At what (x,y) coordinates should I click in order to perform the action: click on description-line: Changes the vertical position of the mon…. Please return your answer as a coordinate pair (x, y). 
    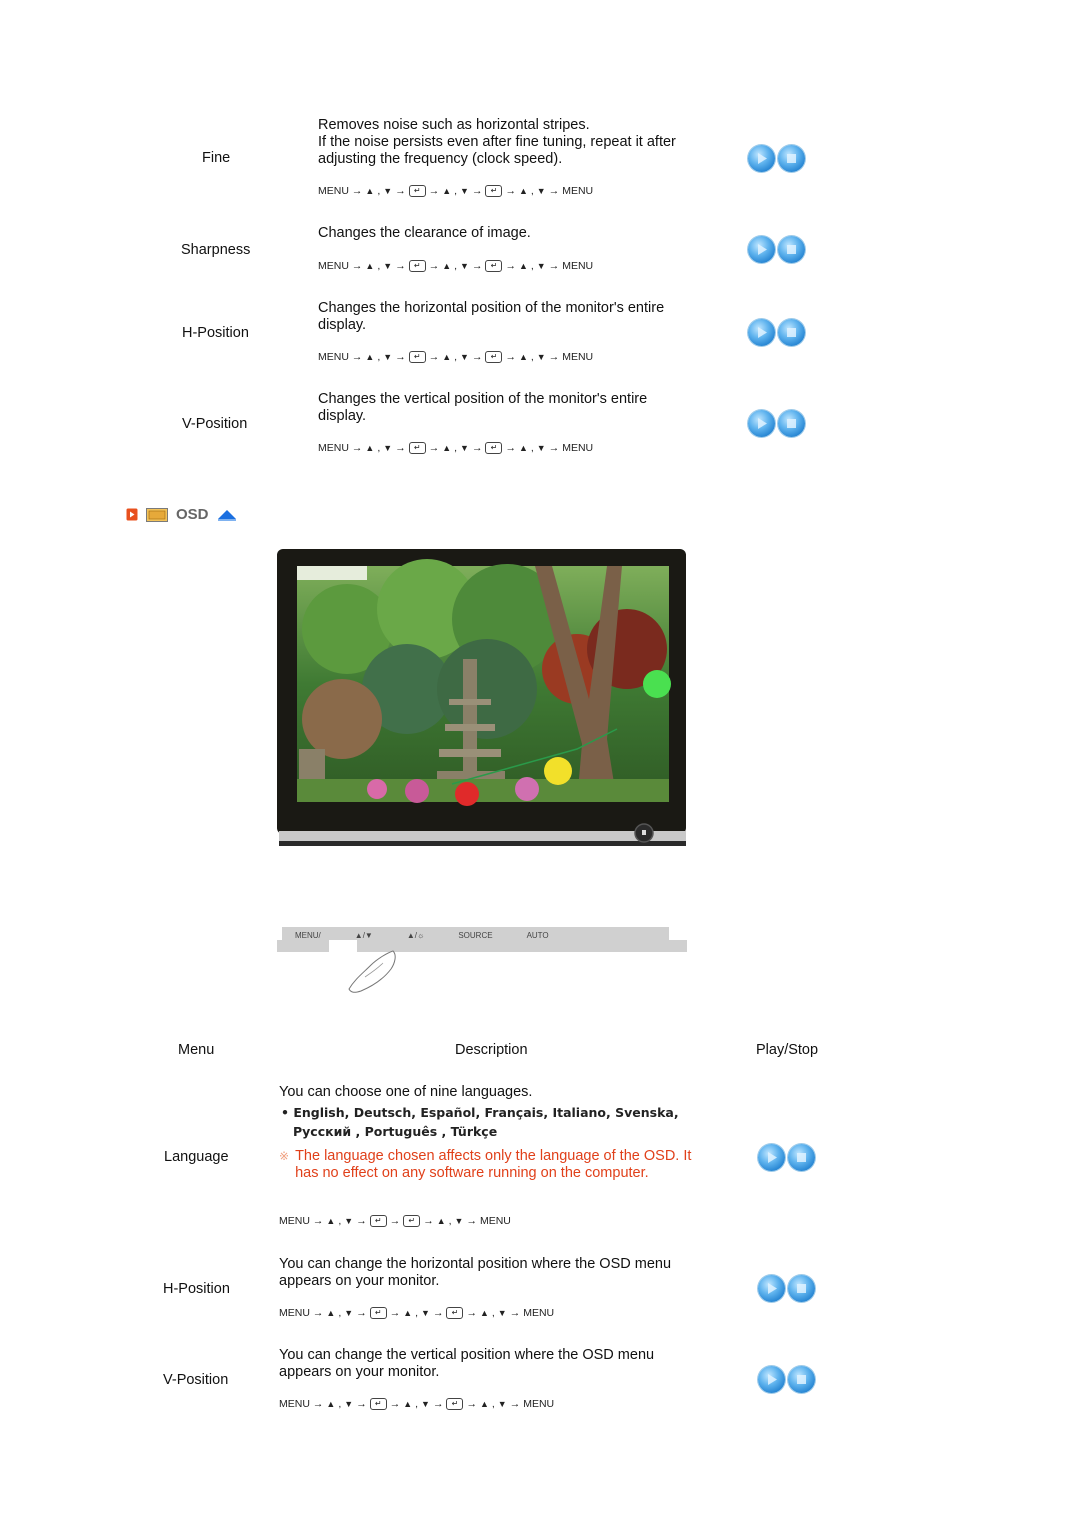
    Looking at the image, I should click on (483, 399).